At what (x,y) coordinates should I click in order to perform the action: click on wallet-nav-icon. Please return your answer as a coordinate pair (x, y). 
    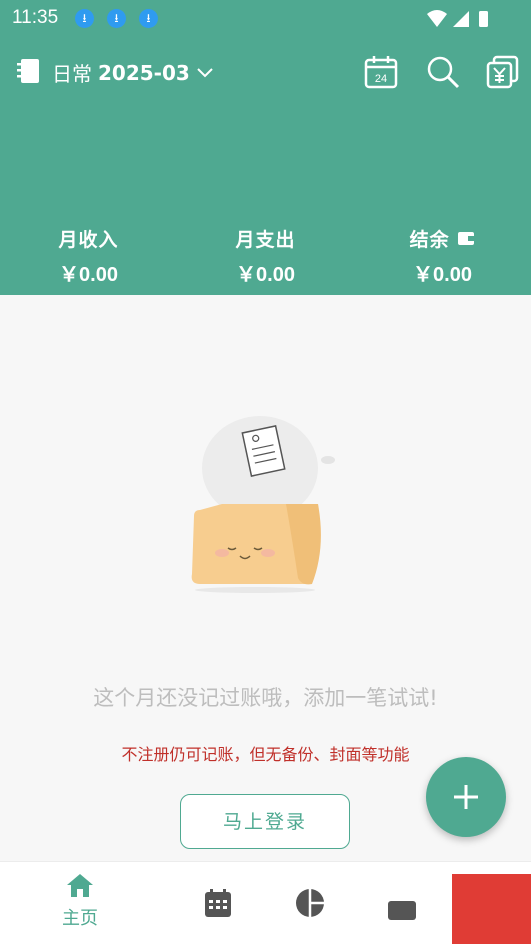
    Looking at the image, I should click on (402, 910).